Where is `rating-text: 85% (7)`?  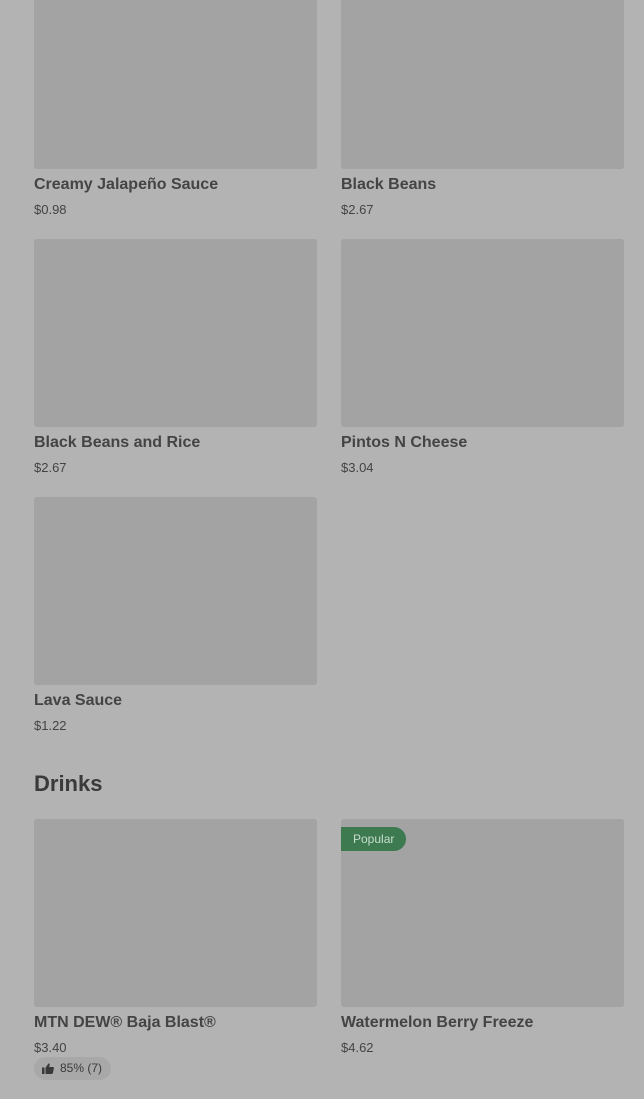
rating-text: 85% (7) is located at coordinates (81, 1068).